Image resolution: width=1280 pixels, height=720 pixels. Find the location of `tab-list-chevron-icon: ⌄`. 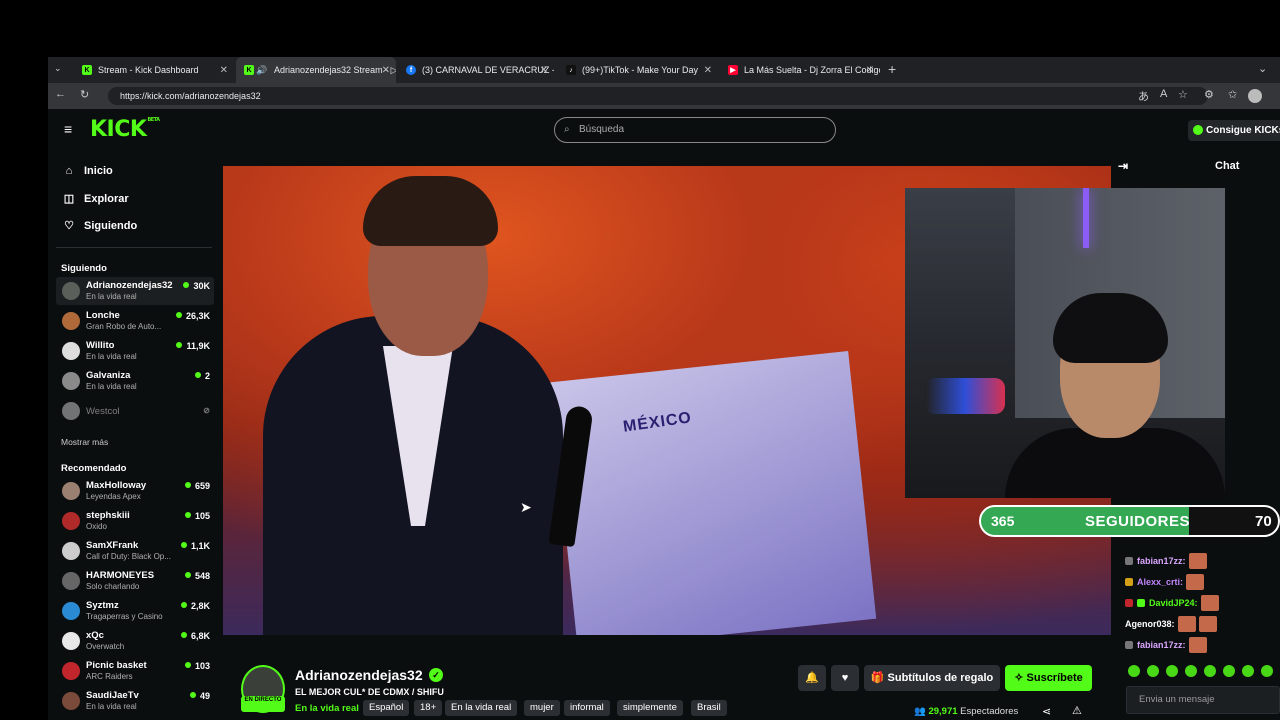

tab-list-chevron-icon: ⌄ is located at coordinates (58, 68).